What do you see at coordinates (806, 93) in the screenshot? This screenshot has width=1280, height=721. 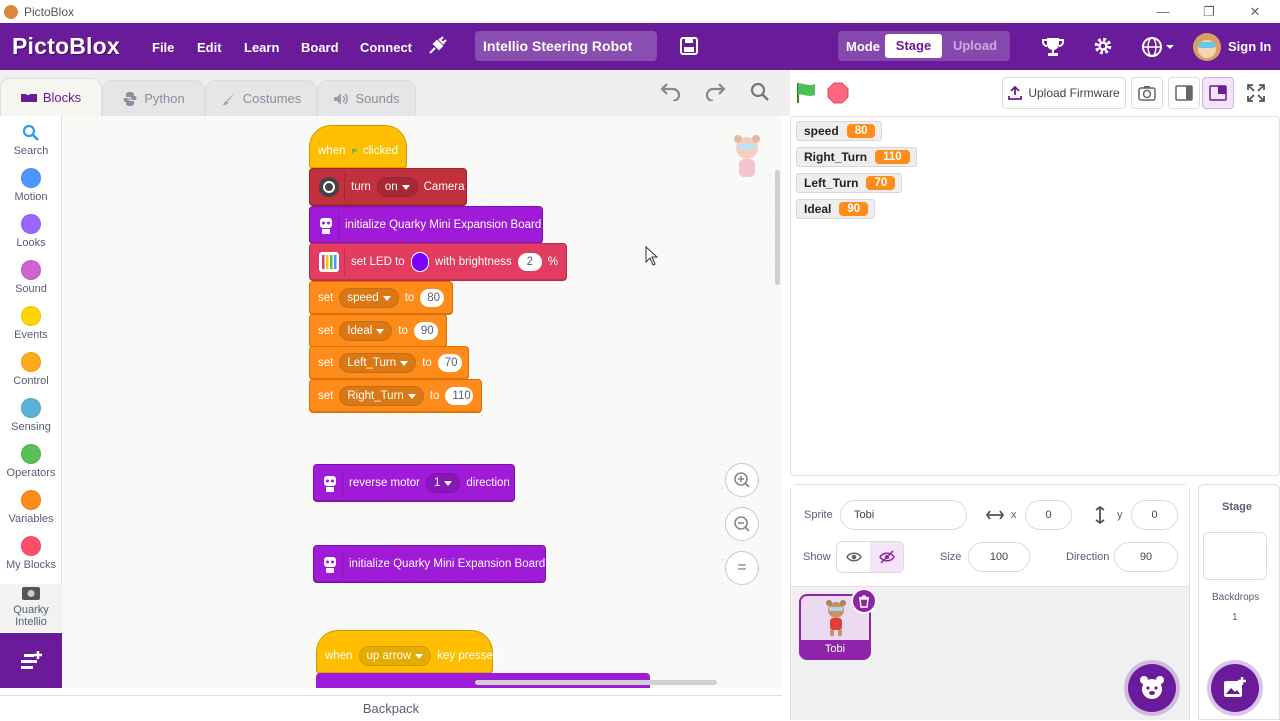 I see `green-flag-run-button` at bounding box center [806, 93].